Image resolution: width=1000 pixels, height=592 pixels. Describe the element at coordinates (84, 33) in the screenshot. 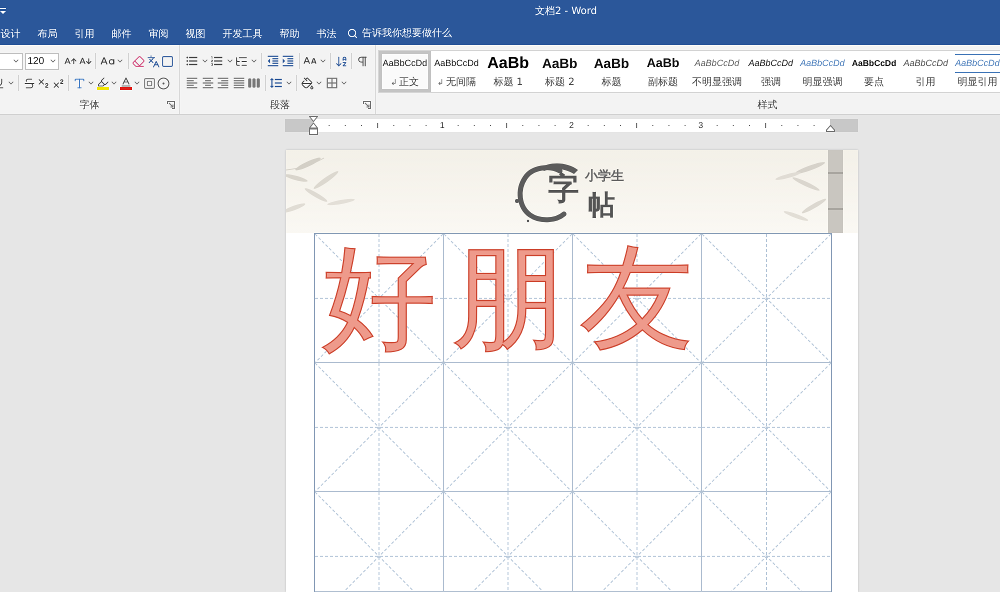

I see `ribbon-tab: 引用` at that location.